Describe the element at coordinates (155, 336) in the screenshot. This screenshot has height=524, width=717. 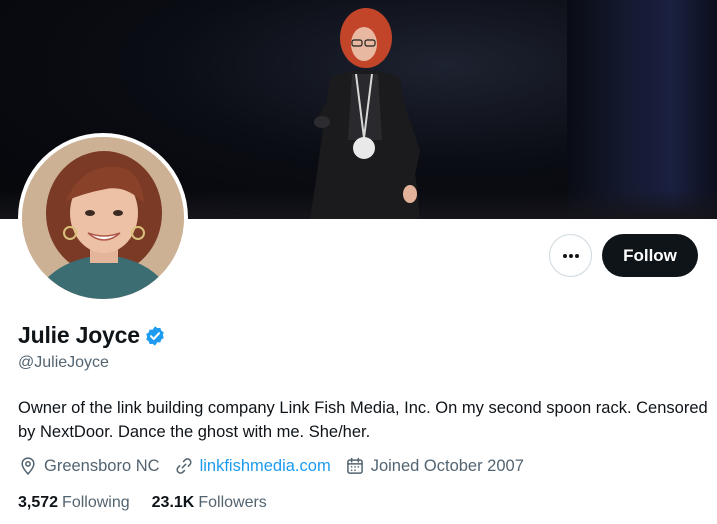
I see `verified-badge-icon` at that location.